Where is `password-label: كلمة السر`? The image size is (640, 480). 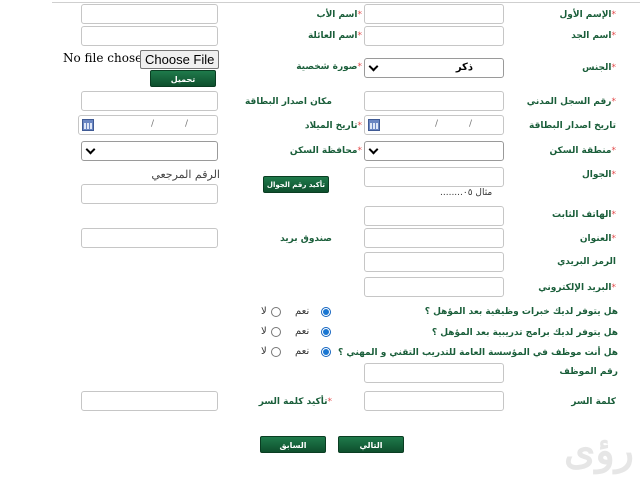
password-label: كلمة السر is located at coordinates (593, 402).